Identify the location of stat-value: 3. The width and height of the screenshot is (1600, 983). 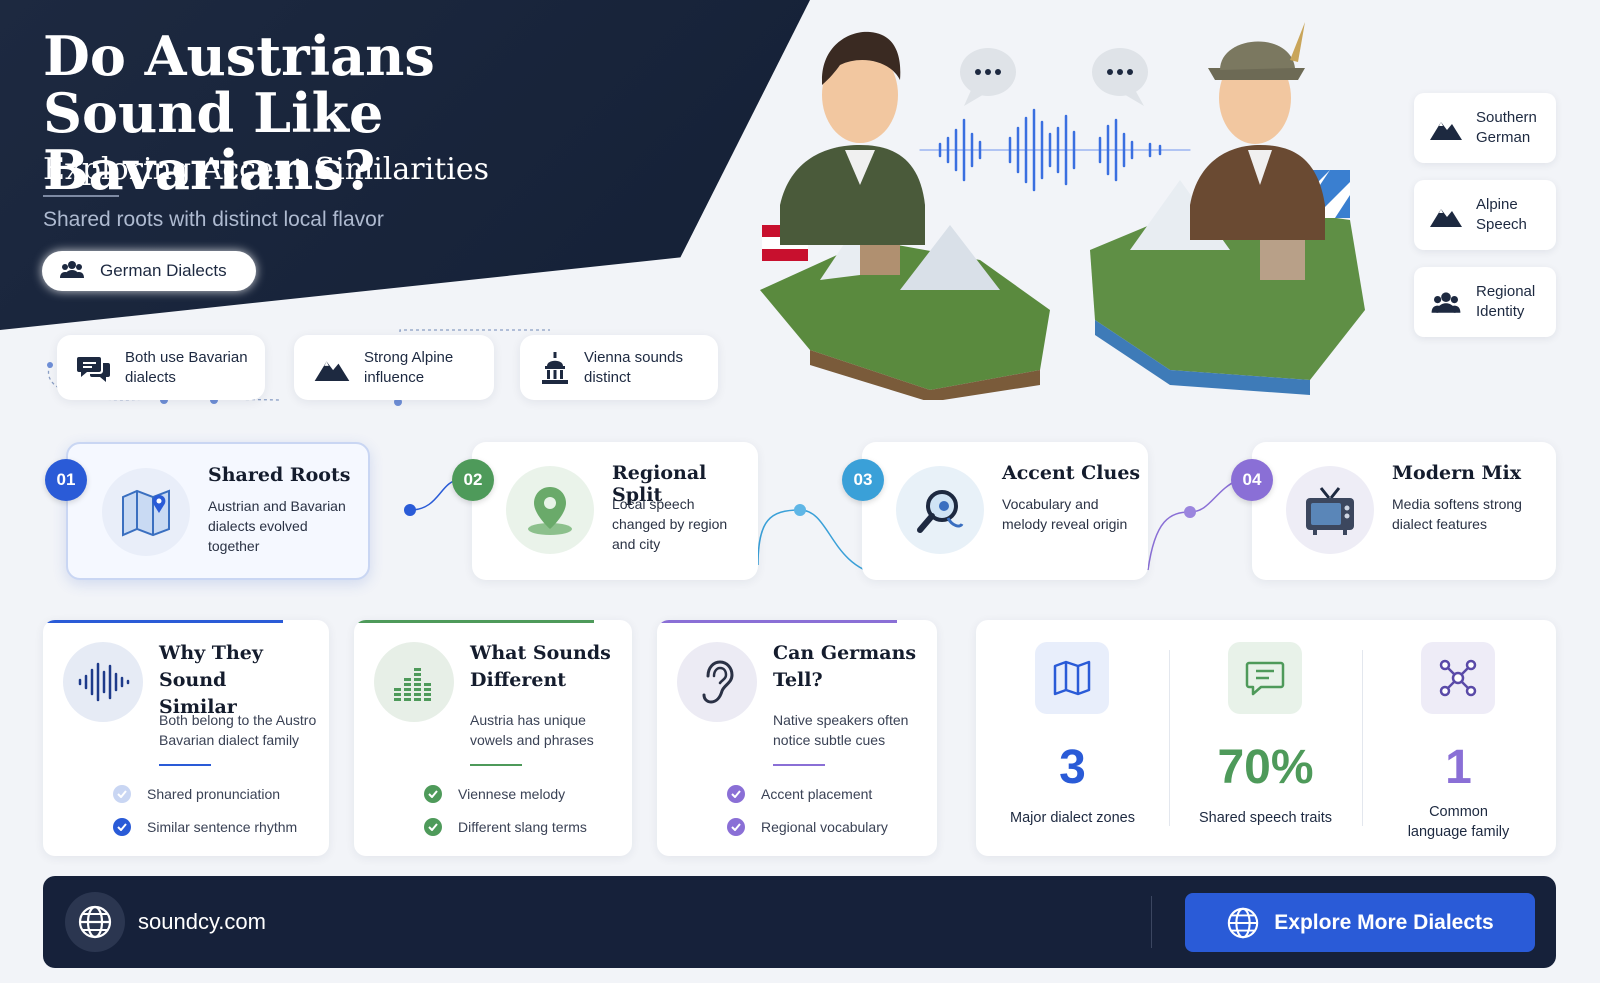
(1072, 767).